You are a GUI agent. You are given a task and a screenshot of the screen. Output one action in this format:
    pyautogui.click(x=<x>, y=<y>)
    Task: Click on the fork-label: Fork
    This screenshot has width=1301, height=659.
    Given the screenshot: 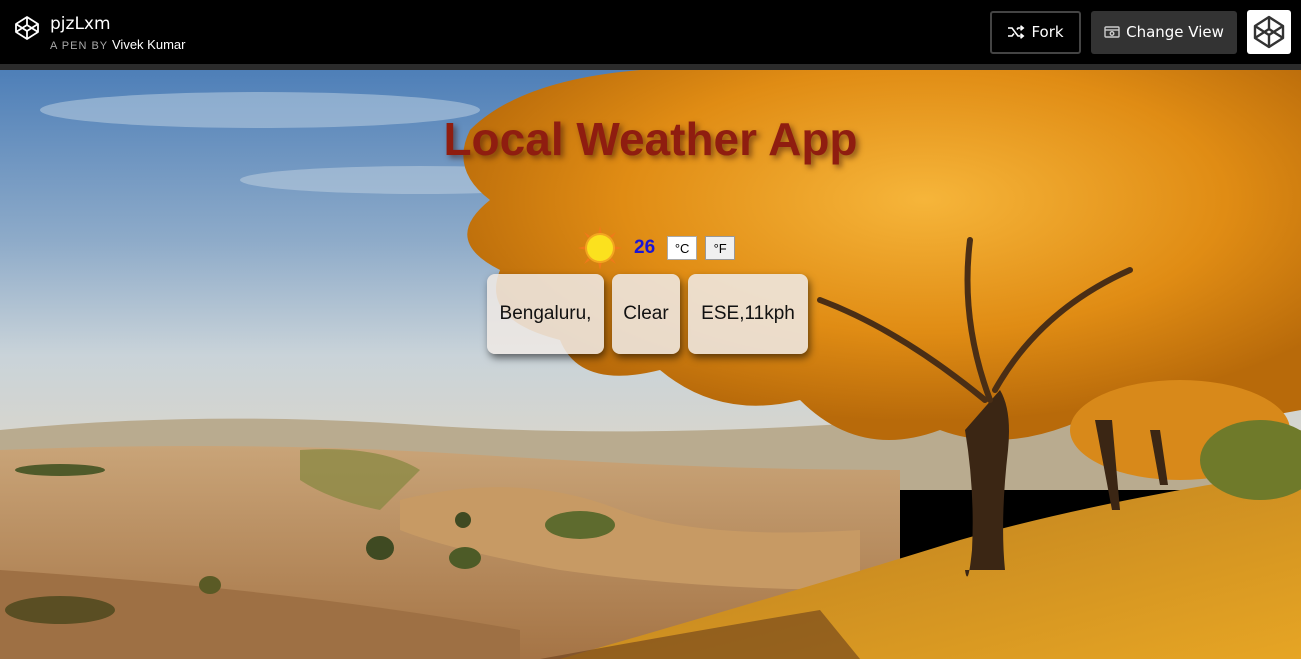 What is the action you would take?
    pyautogui.click(x=1047, y=32)
    